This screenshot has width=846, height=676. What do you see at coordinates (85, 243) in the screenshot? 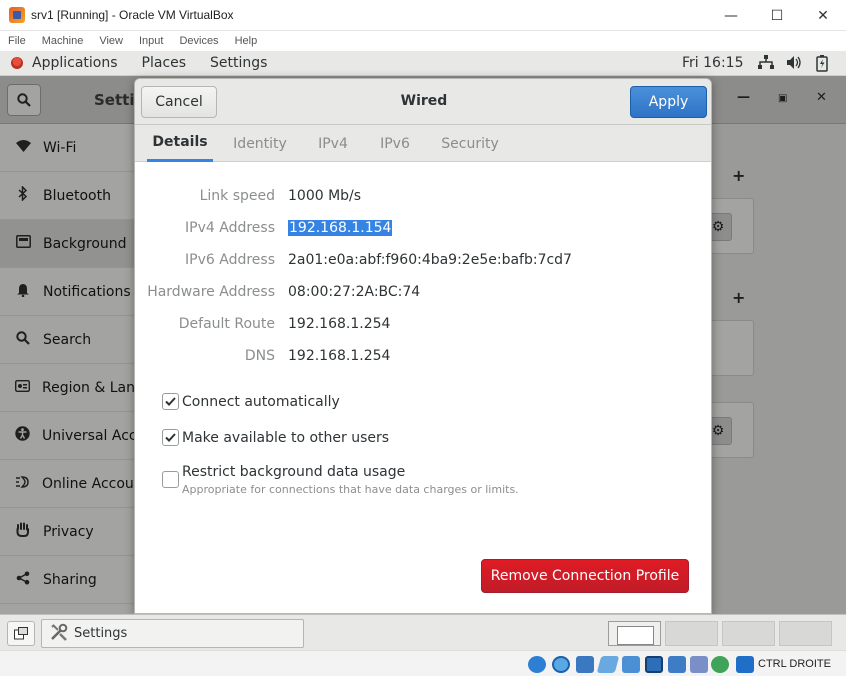
I see `sidebar-item-label: Background` at bounding box center [85, 243].